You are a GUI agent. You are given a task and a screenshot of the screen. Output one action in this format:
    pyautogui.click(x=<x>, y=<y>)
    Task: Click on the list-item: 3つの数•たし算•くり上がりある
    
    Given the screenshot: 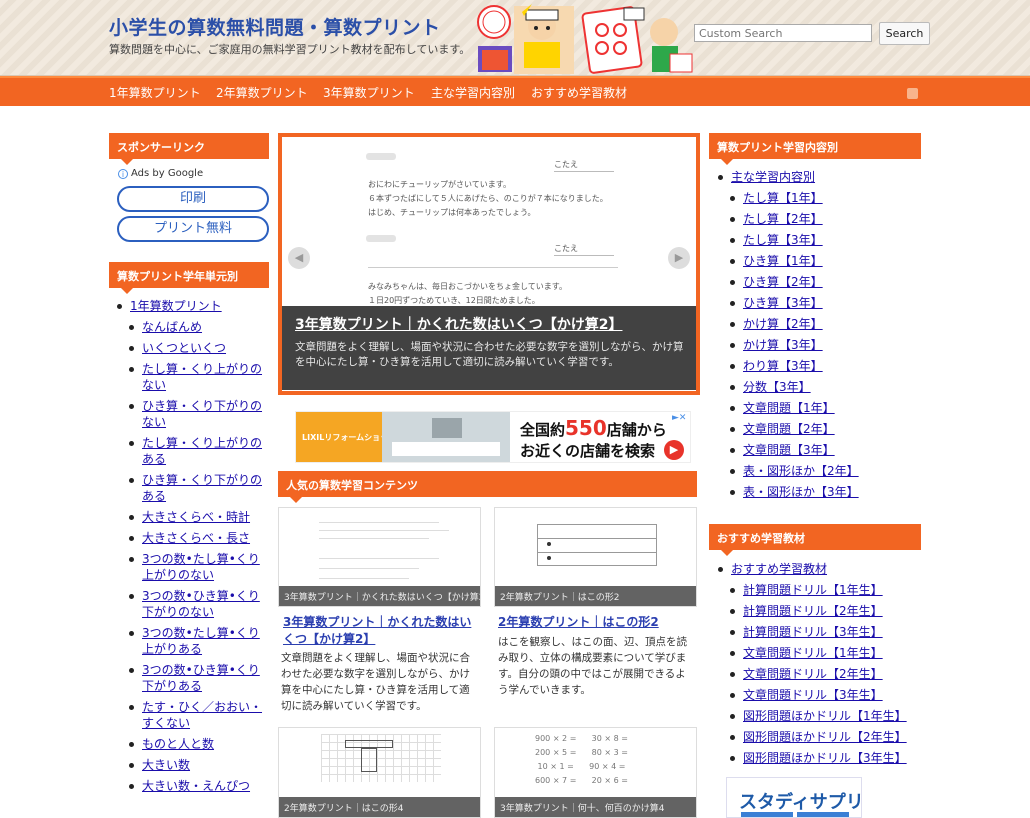 What is the action you would take?
    pyautogui.click(x=199, y=641)
    